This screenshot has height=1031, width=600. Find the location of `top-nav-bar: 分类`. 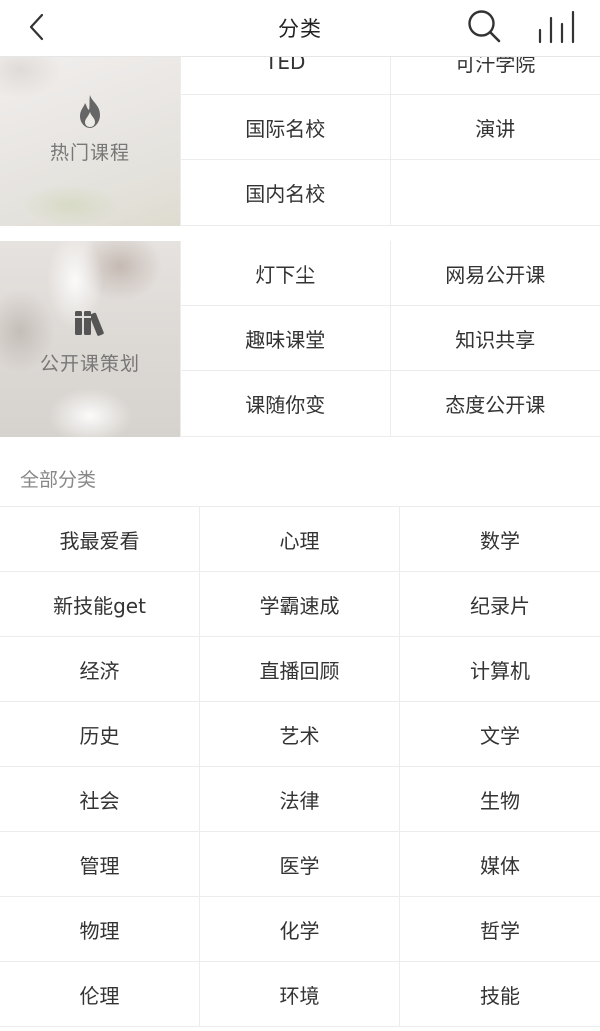

top-nav-bar: 分类 is located at coordinates (300, 28).